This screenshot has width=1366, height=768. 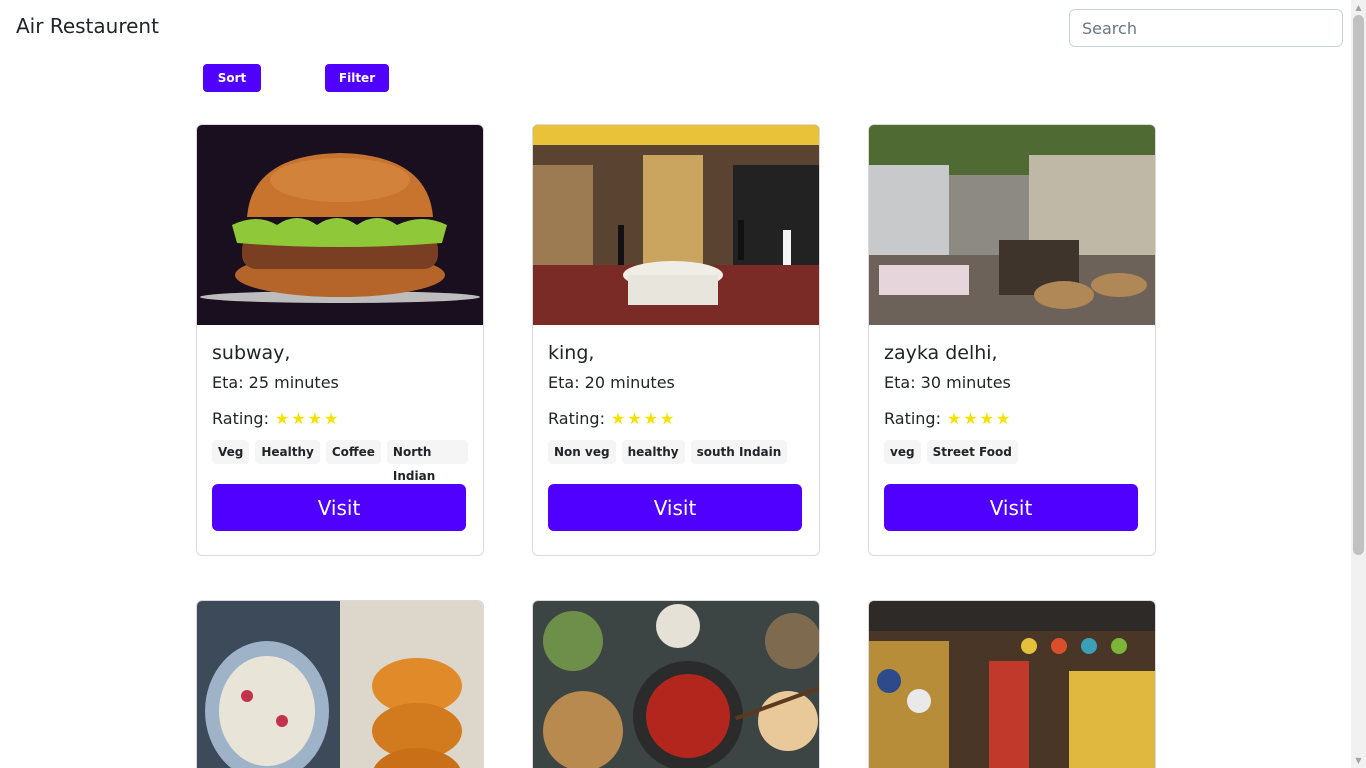 I want to click on restaurant-name: king,, so click(x=571, y=353).